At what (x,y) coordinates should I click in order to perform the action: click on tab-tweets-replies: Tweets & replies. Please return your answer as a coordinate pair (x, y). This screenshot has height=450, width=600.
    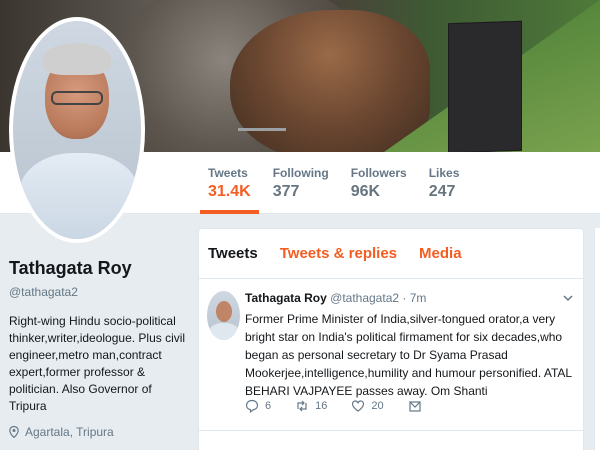
    Looking at the image, I should click on (338, 253).